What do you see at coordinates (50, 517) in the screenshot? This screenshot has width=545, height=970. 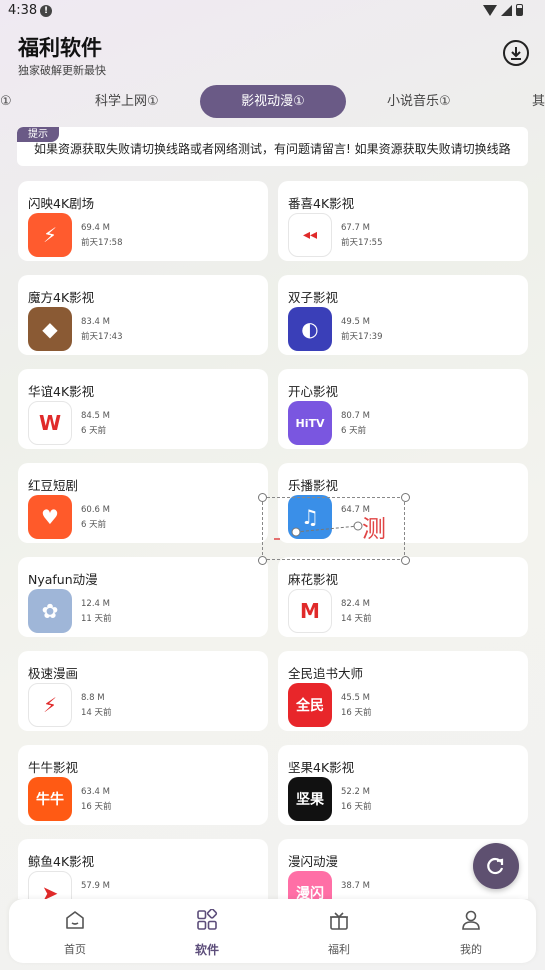 I see `app-icon: ♥` at bounding box center [50, 517].